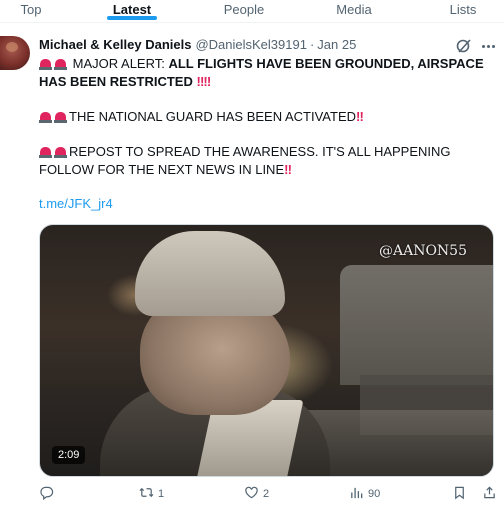 This screenshot has height=510, width=504. What do you see at coordinates (374, 494) in the screenshot?
I see `view-count: 90` at bounding box center [374, 494].